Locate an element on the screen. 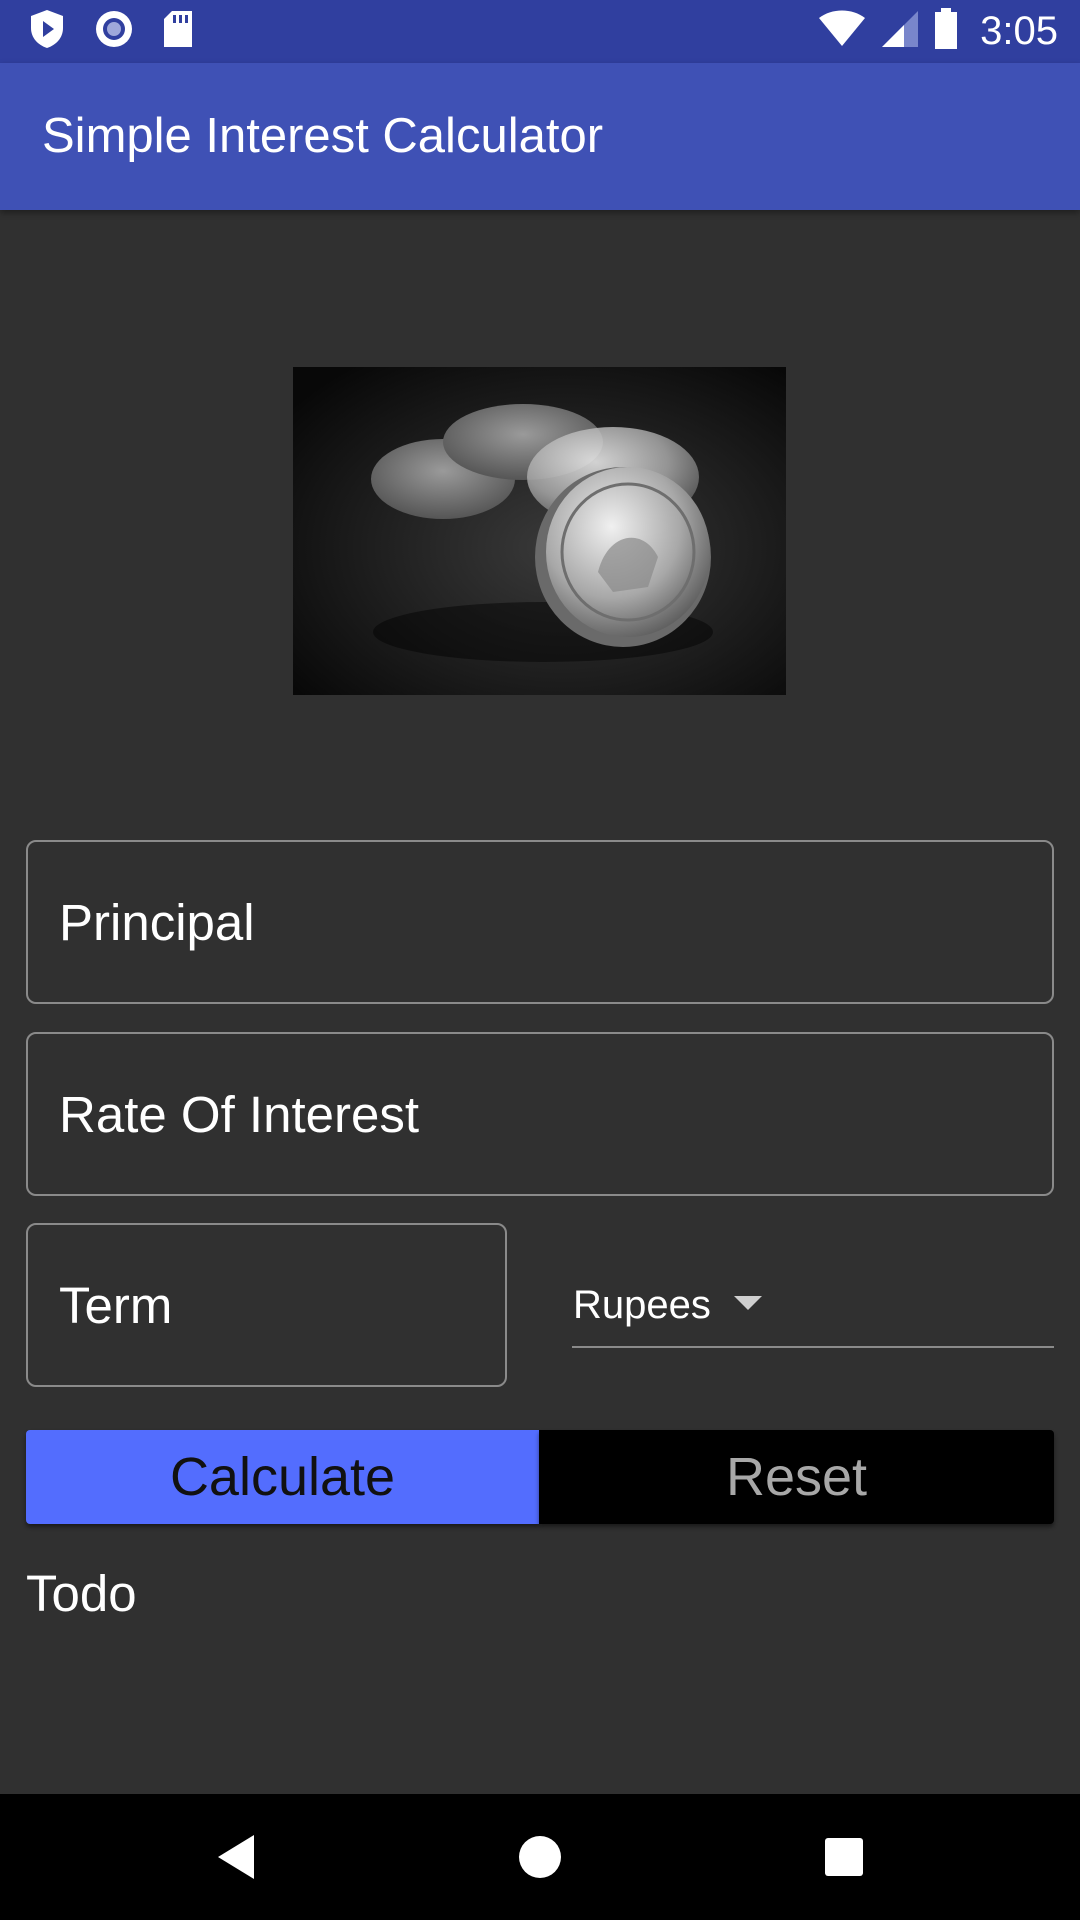 The width and height of the screenshot is (1080, 1920). principal-field: Principal is located at coordinates (540, 922).